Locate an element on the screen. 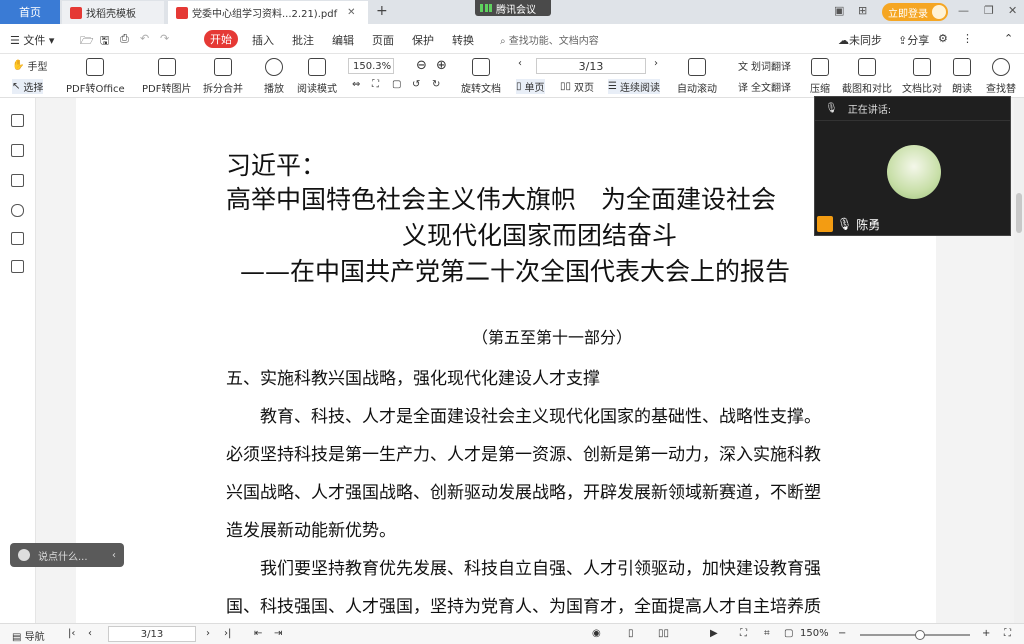  screenshot-icon is located at coordinates (867, 67).